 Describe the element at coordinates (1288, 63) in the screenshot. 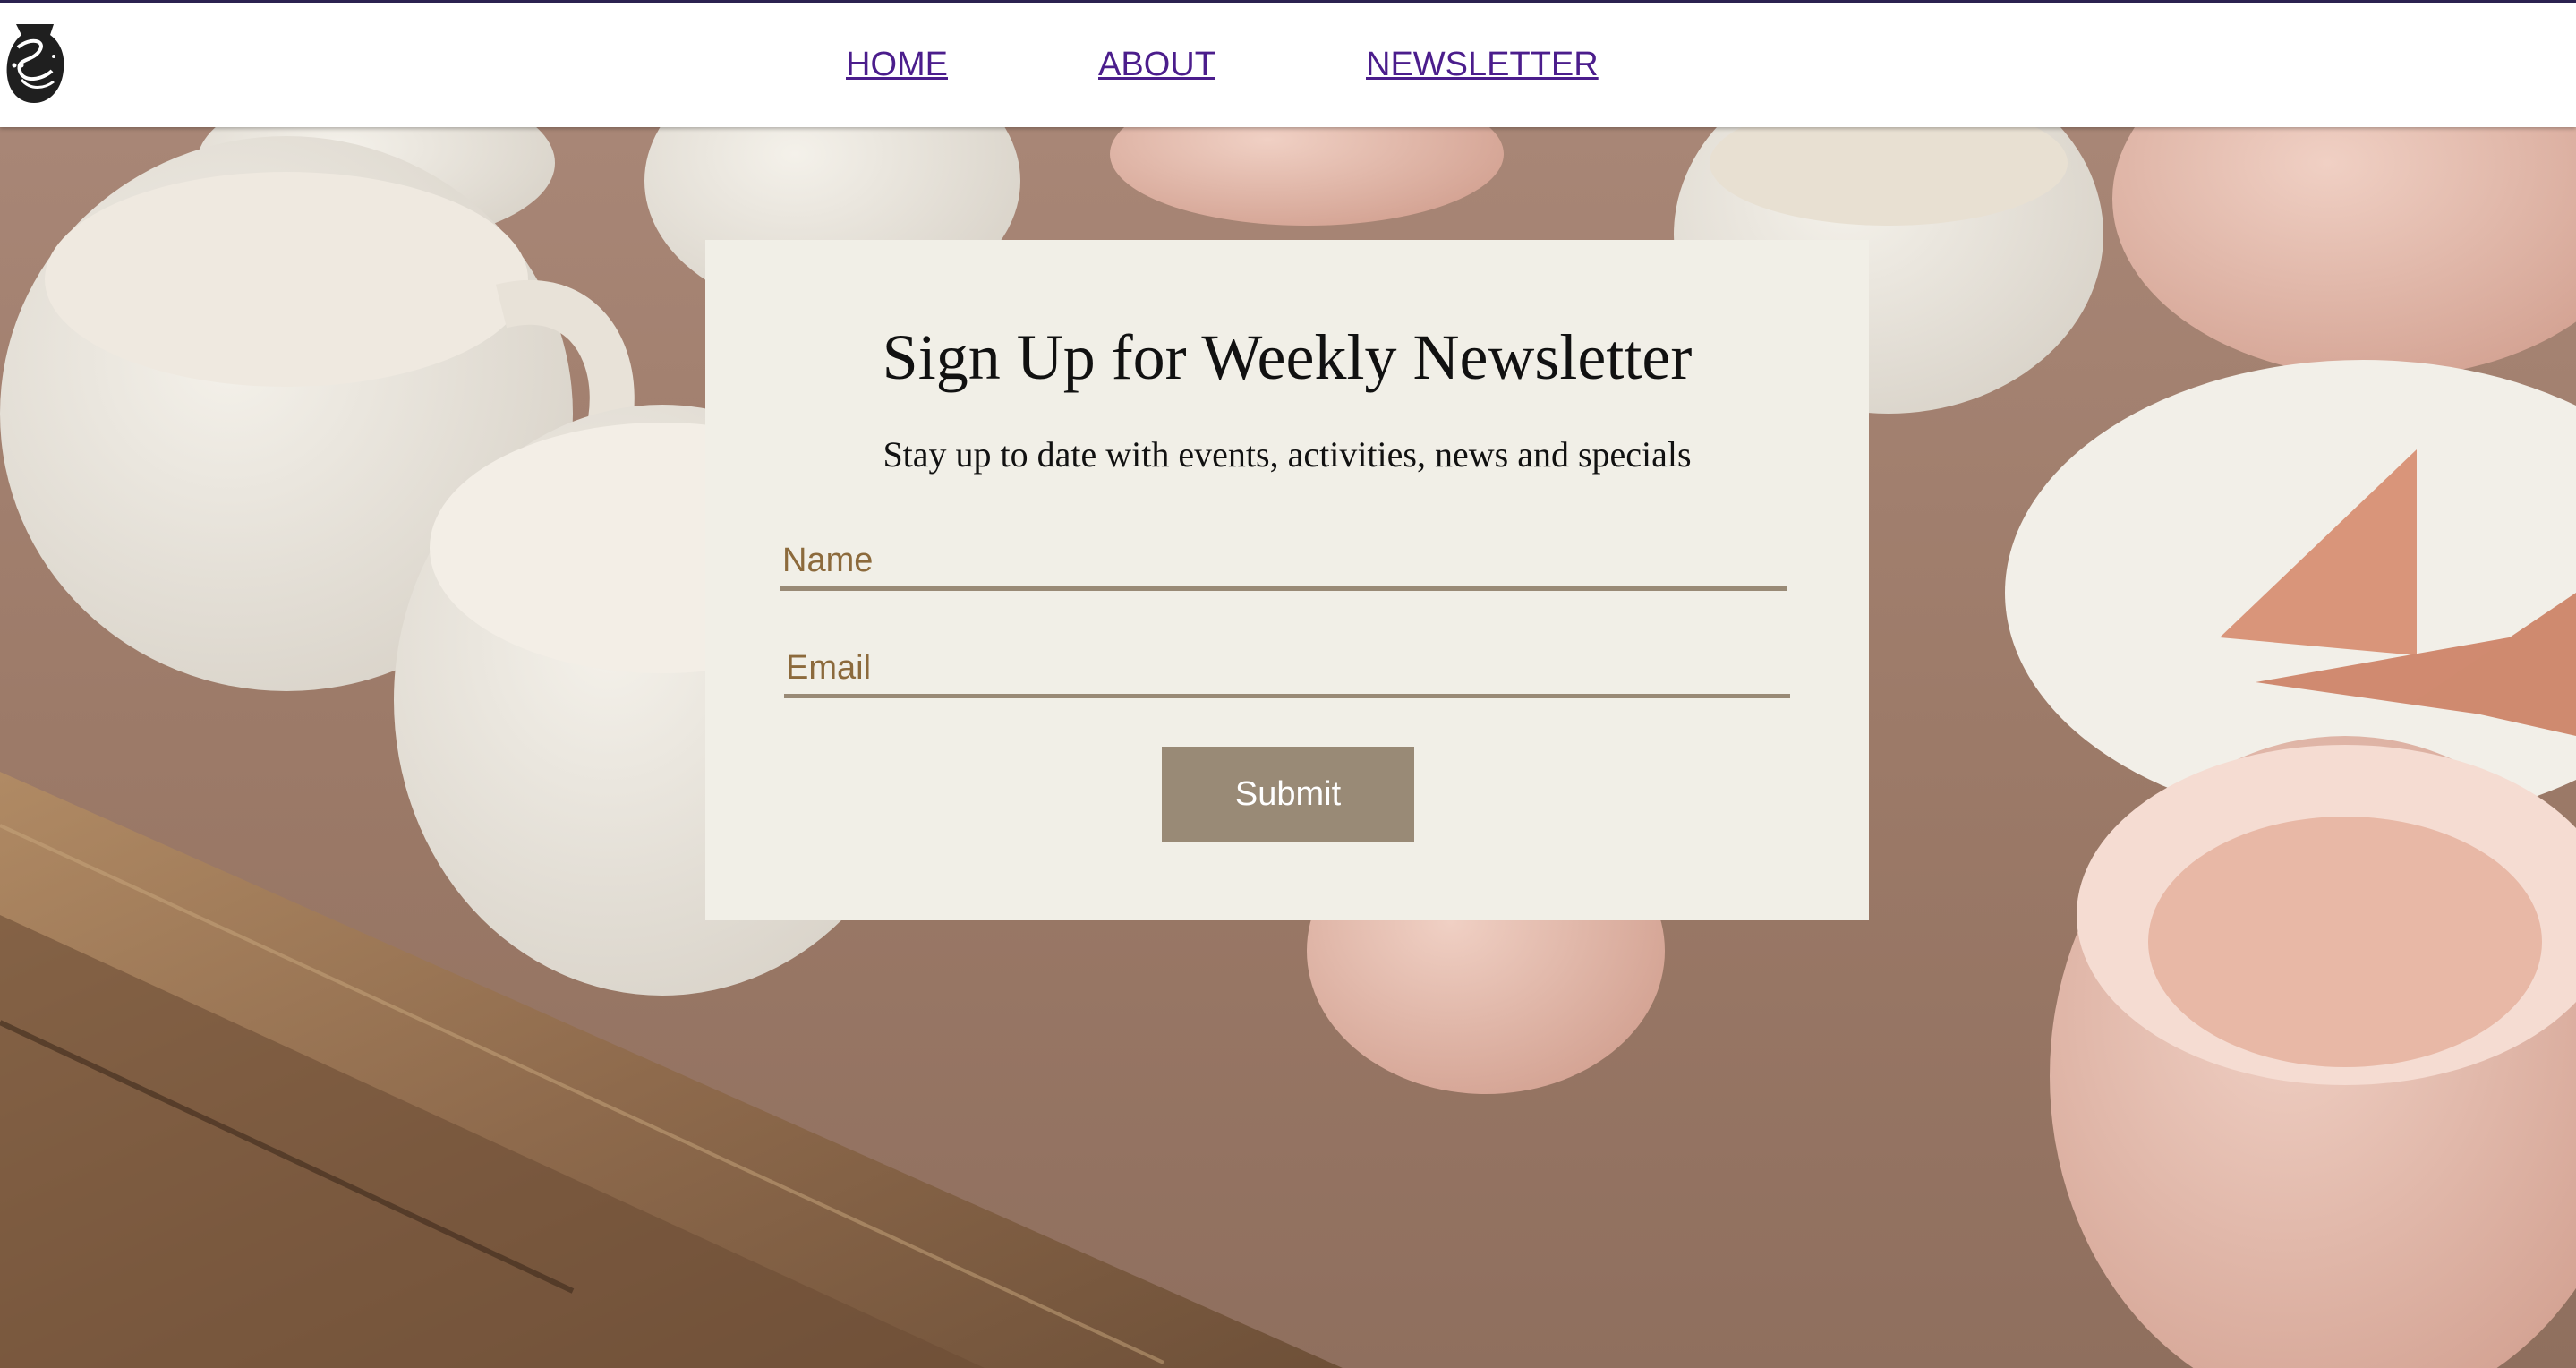

I see `site-header: HOME ABOUT NEWSLETTER` at that location.